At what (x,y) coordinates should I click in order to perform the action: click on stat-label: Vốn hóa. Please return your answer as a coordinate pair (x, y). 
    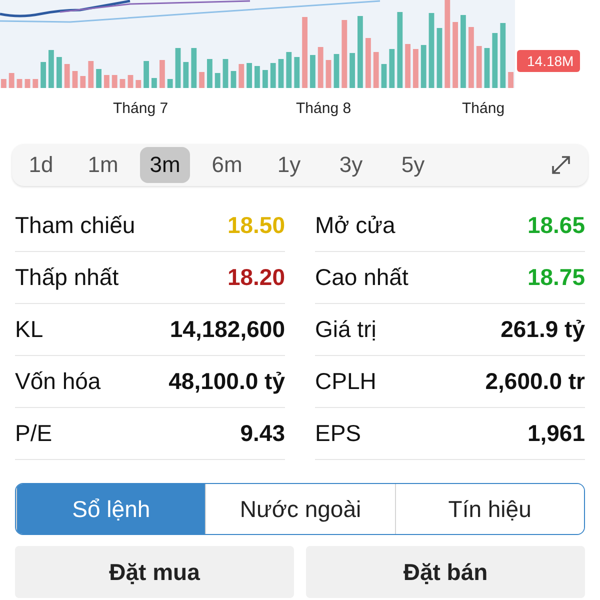
    Looking at the image, I should click on (58, 381).